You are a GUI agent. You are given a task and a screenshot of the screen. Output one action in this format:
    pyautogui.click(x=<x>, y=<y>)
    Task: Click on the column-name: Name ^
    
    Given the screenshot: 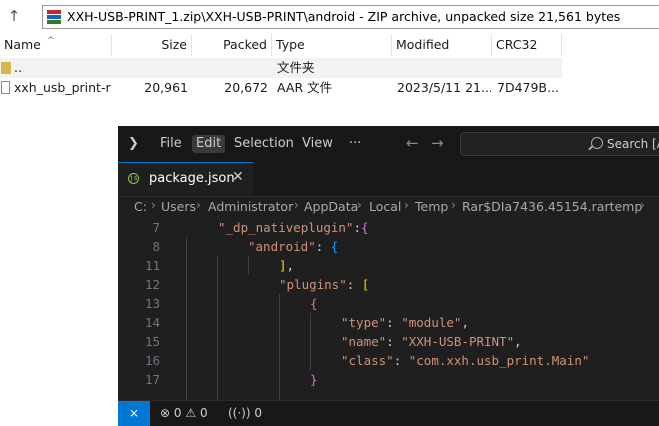 What is the action you would take?
    pyautogui.click(x=56, y=45)
    